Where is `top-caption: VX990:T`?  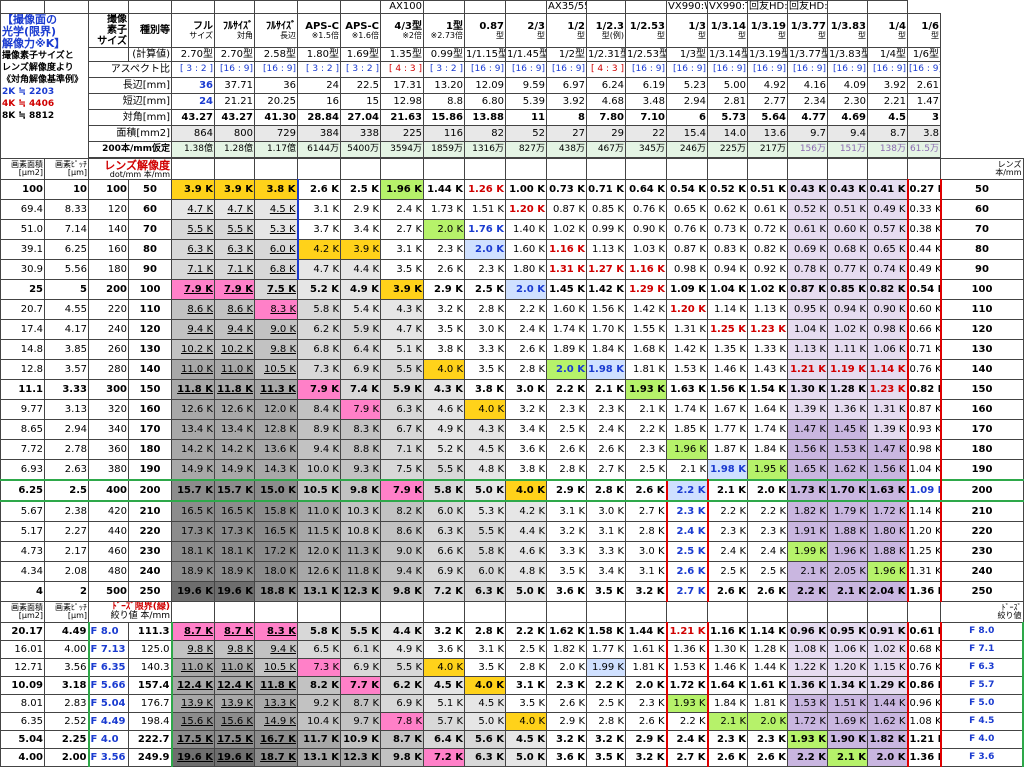
top-caption: VX990:T is located at coordinates (727, 7).